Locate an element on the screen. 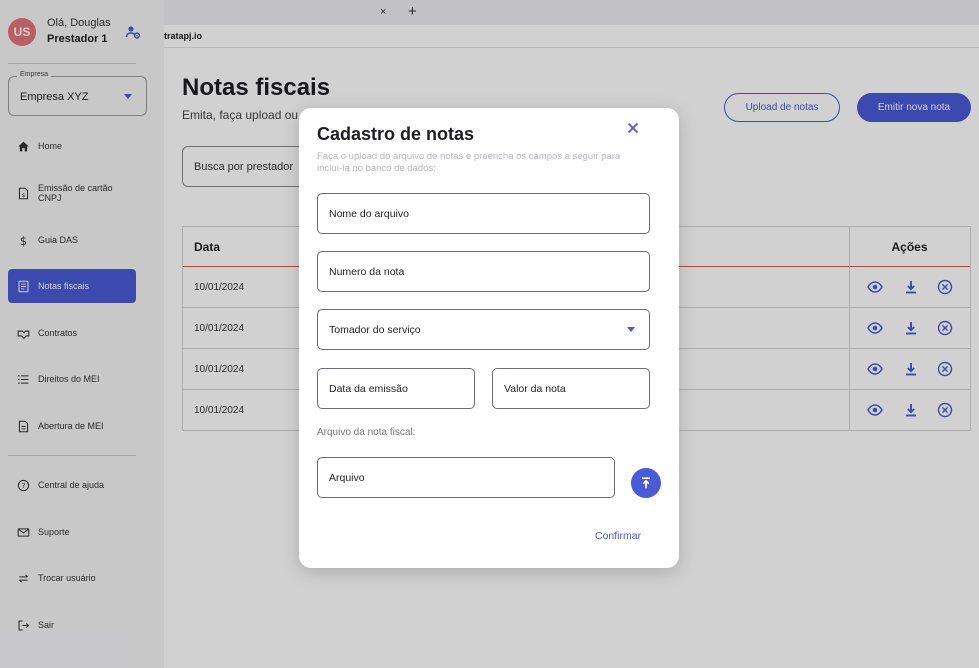  field-placeholder: Numero da nota is located at coordinates (367, 272).